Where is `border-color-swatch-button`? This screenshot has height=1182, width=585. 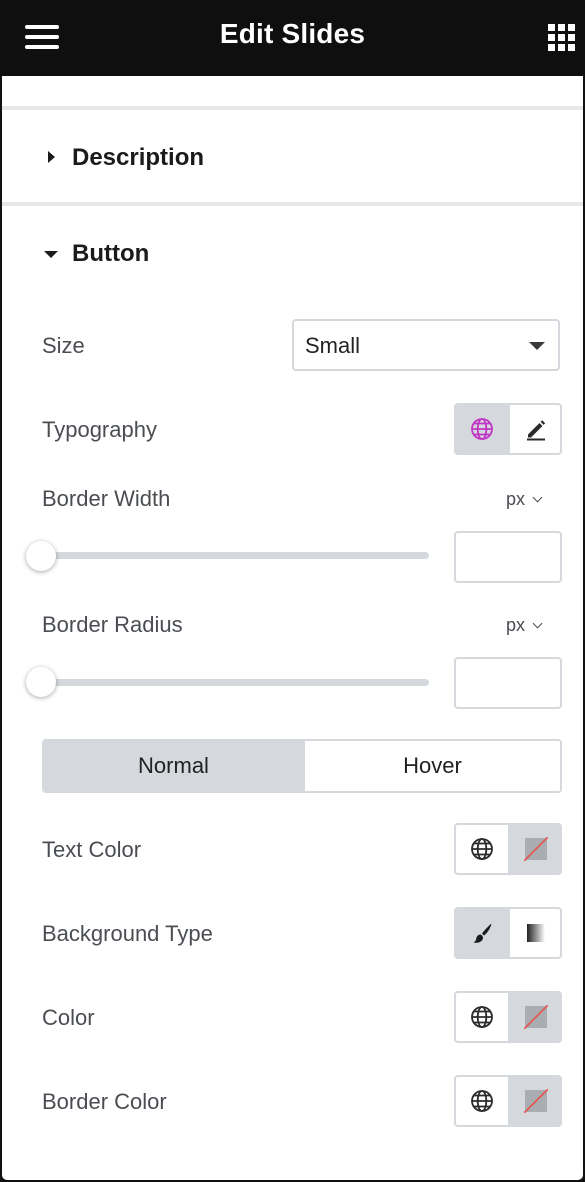
border-color-swatch-button is located at coordinates (535, 1101).